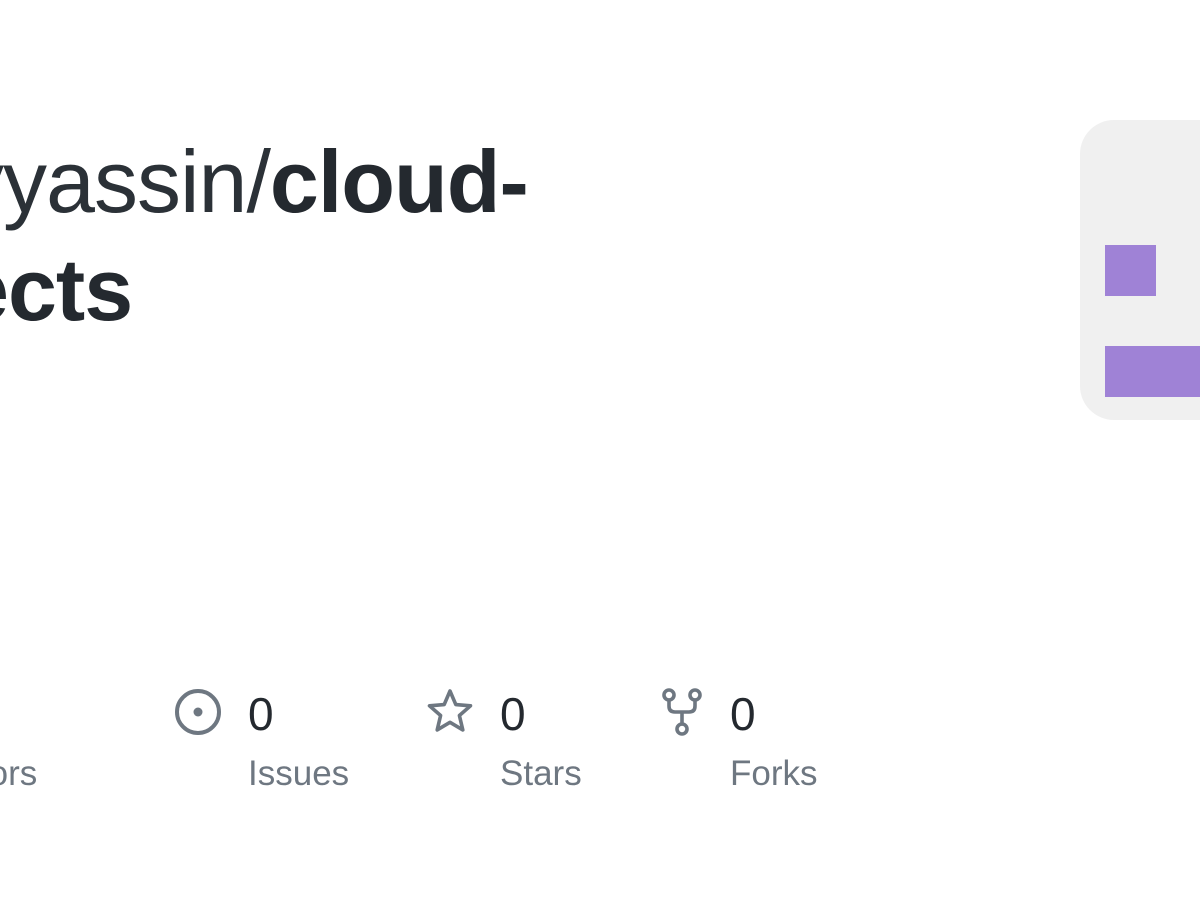 Image resolution: width=1200 pixels, height=900 pixels. Describe the element at coordinates (743, 714) in the screenshot. I see `forks-count: 0` at that location.